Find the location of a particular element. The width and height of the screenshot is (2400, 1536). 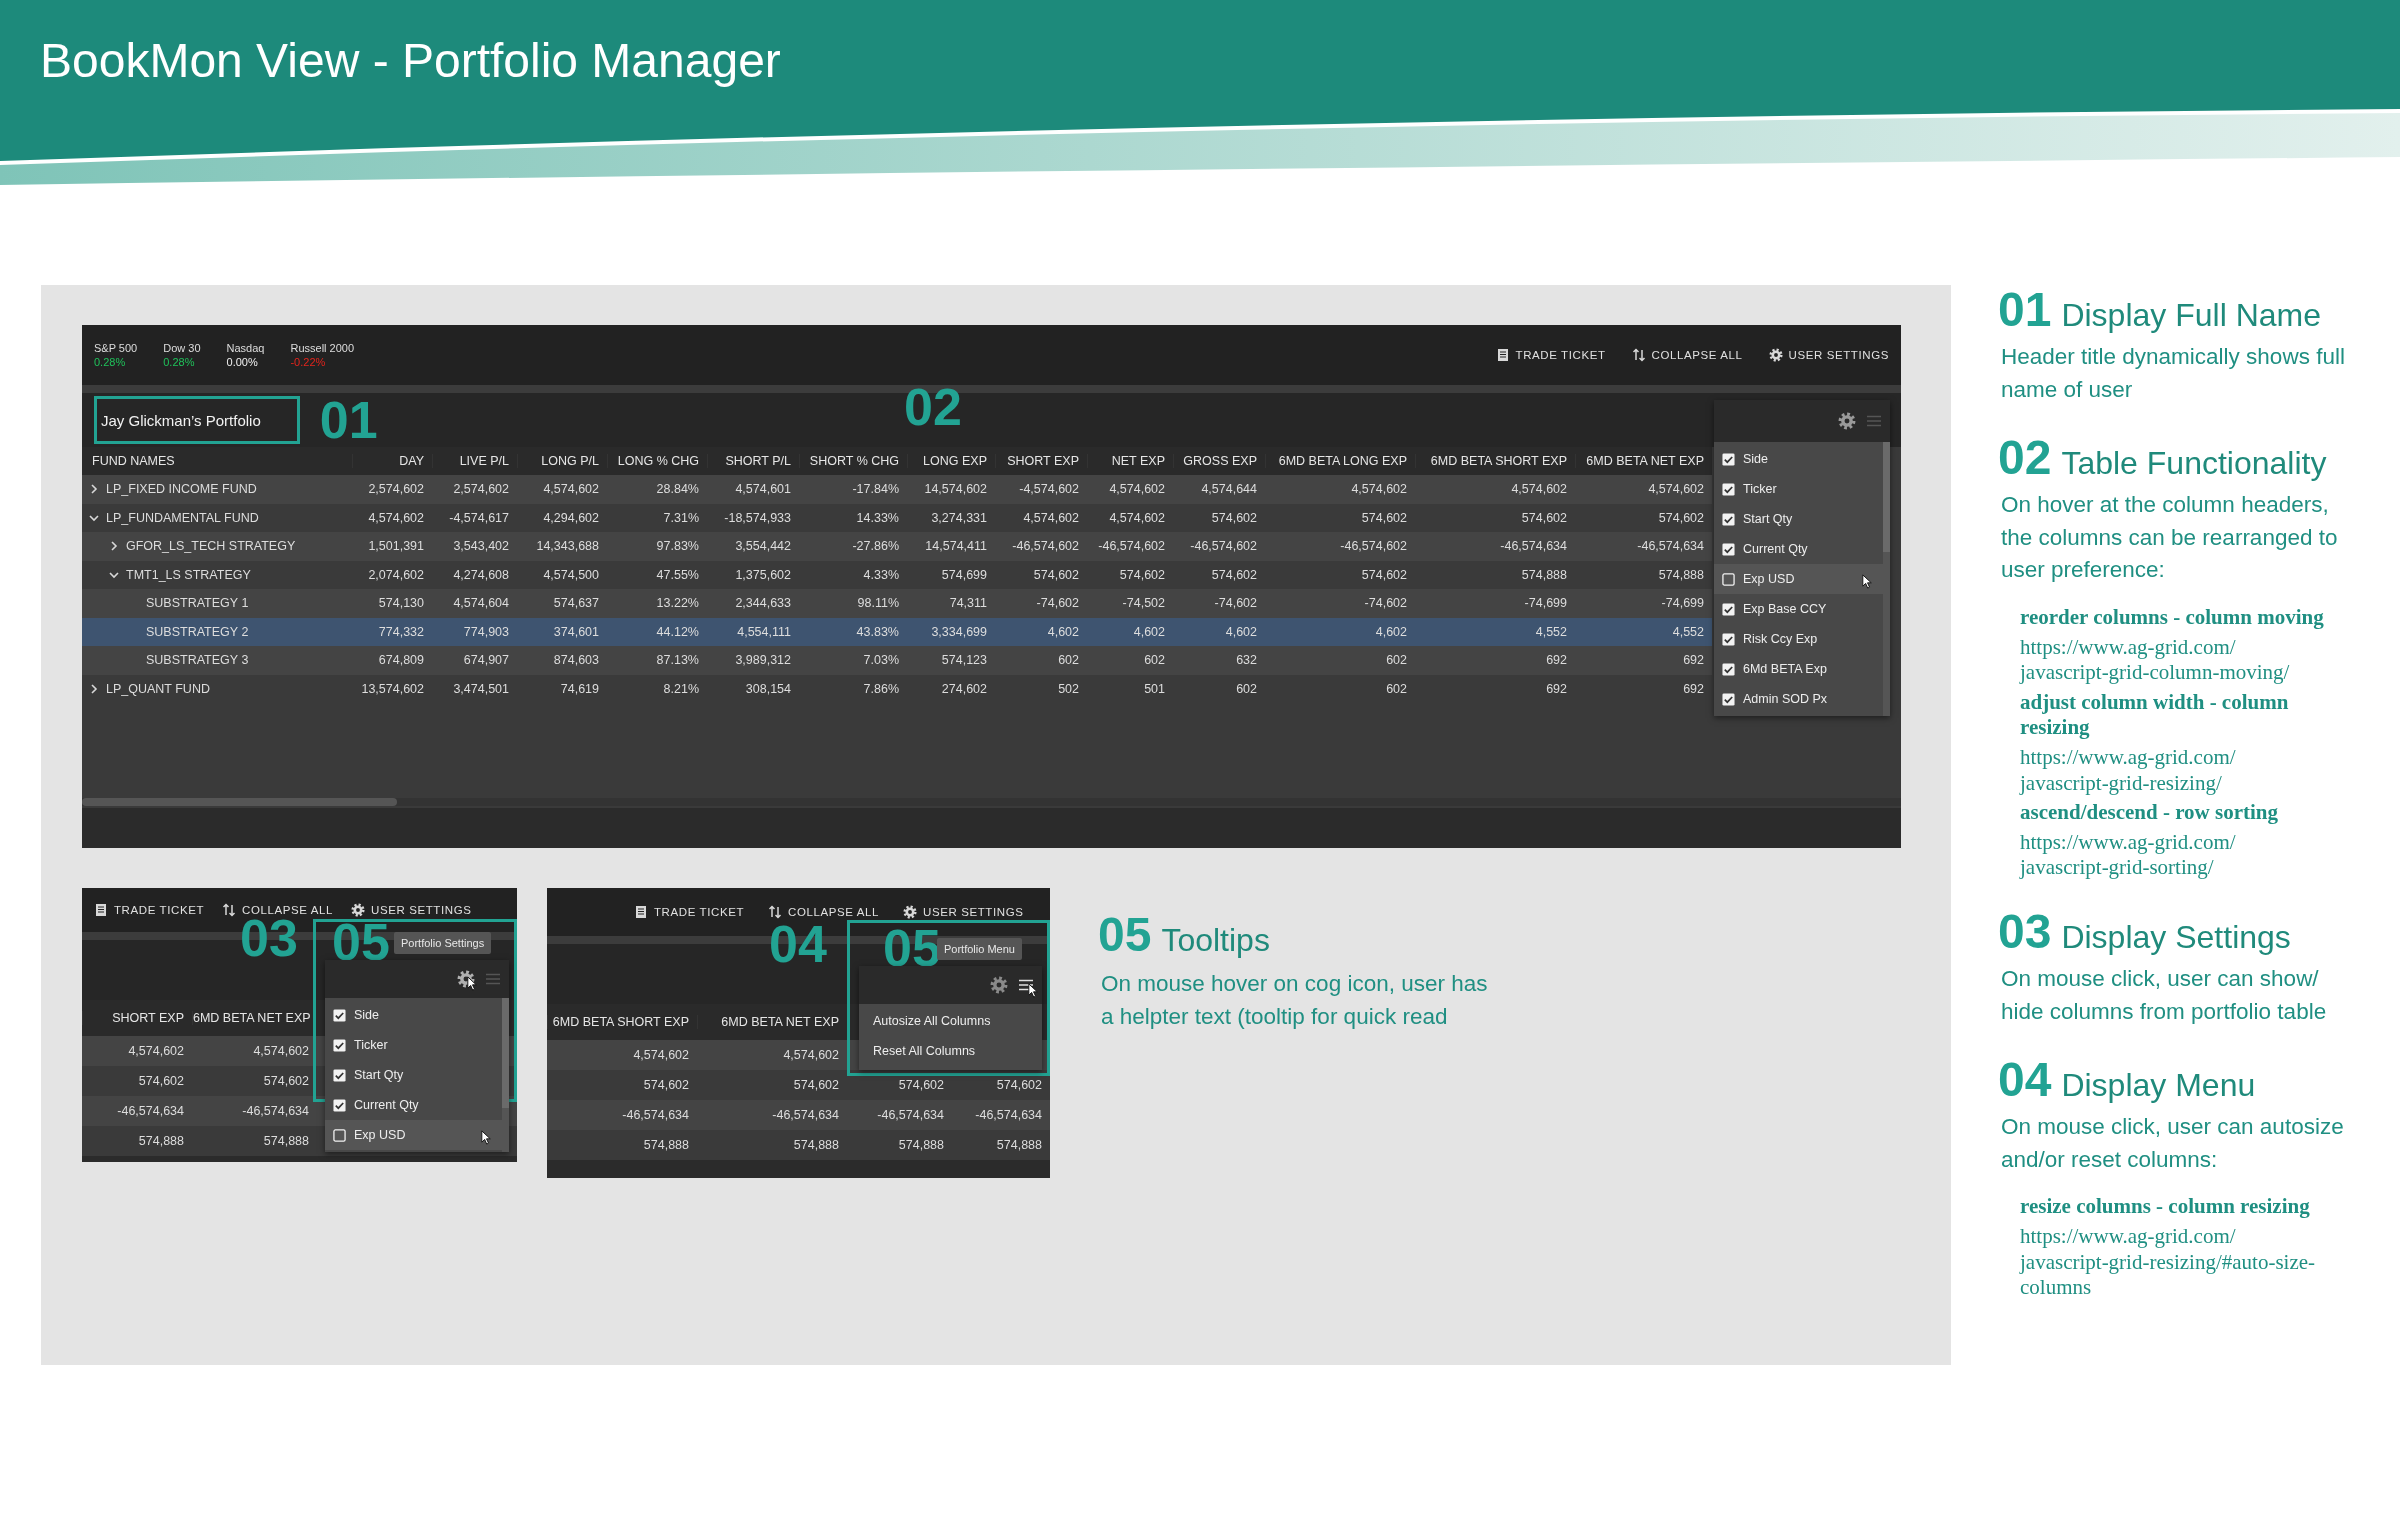

table-cell-text: 4,602 is located at coordinates (1241, 631).